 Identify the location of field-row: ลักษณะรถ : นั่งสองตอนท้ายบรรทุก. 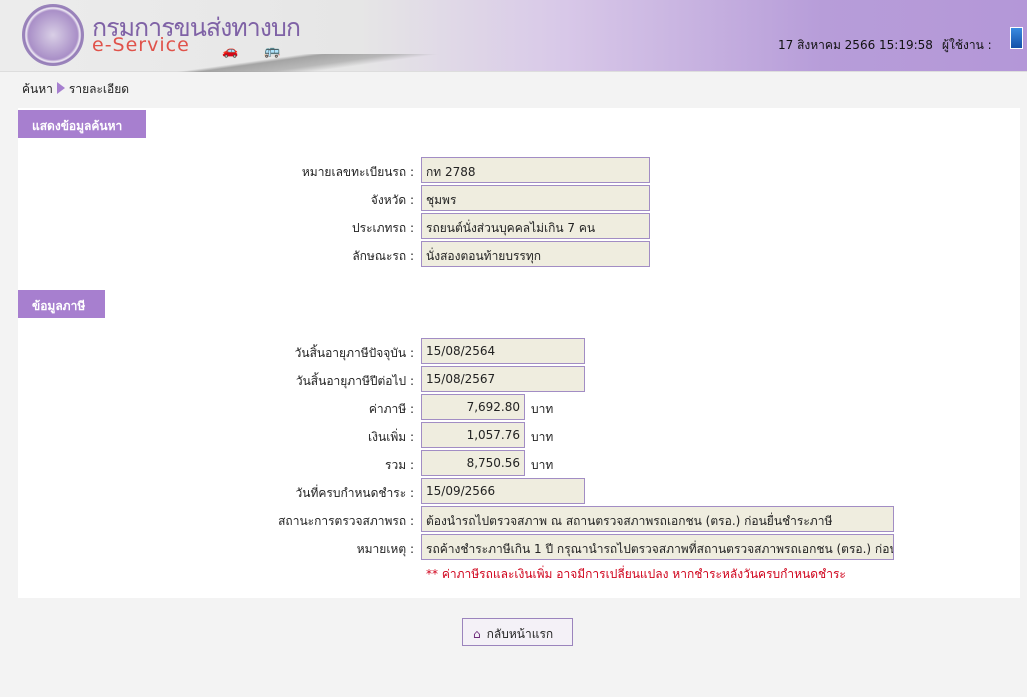
(510, 254).